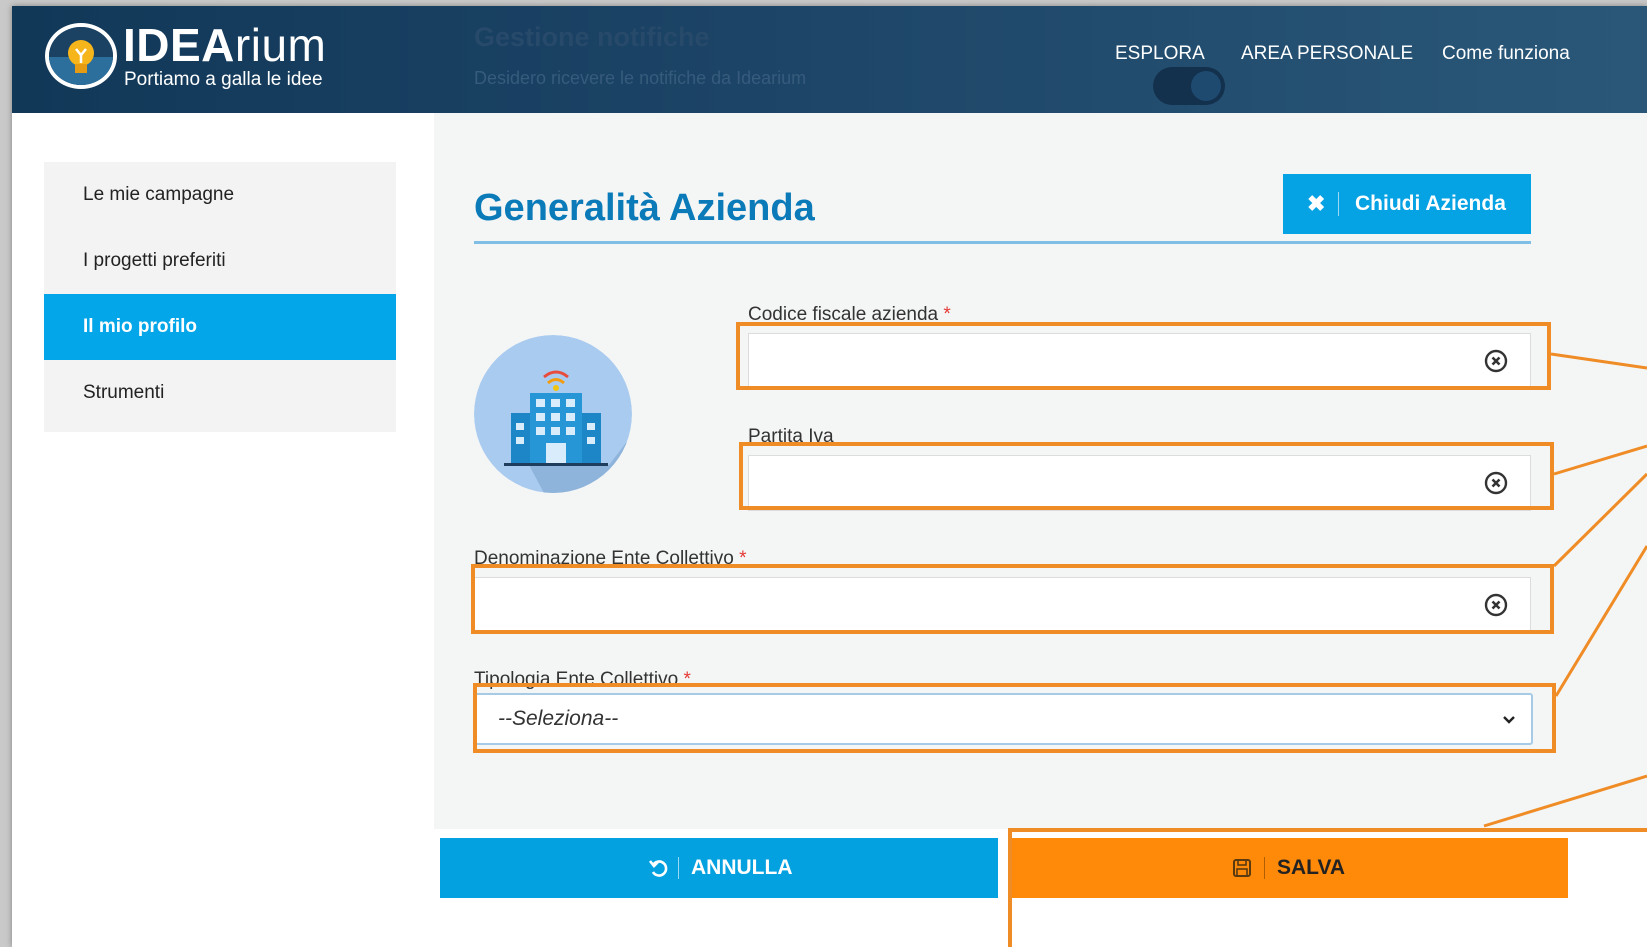  What do you see at coordinates (220, 261) in the screenshot?
I see `sidebar-item-progetti-preferiti: I progetti preferiti` at bounding box center [220, 261].